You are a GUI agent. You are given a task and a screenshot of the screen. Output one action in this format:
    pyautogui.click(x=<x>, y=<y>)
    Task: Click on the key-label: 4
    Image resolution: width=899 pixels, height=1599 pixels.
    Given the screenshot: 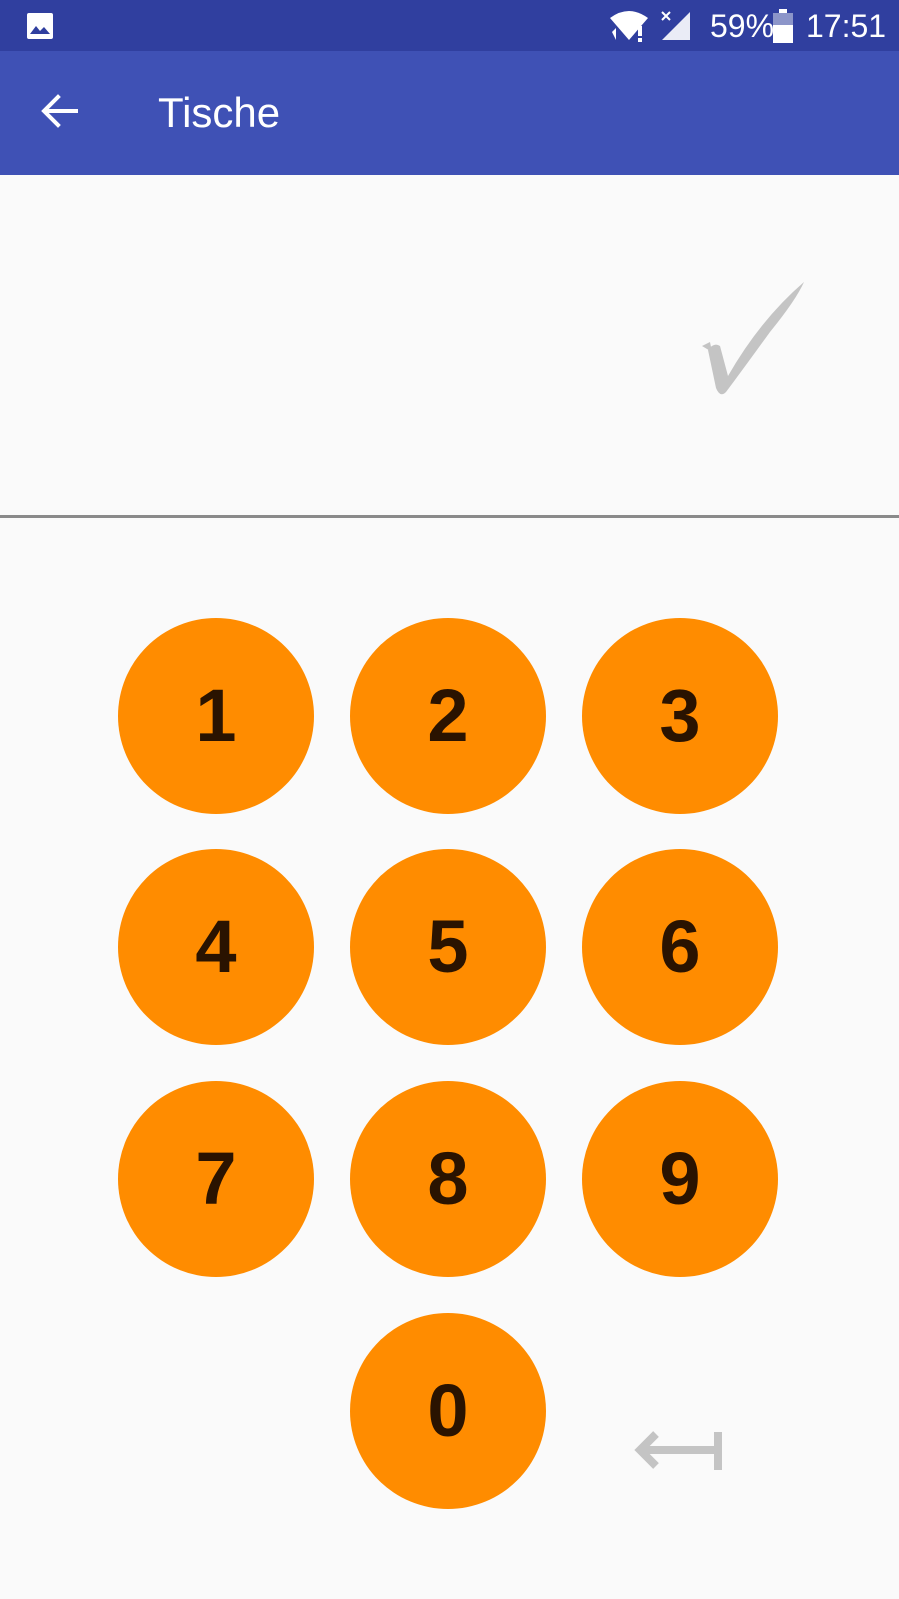 What is the action you would take?
    pyautogui.click(x=216, y=946)
    